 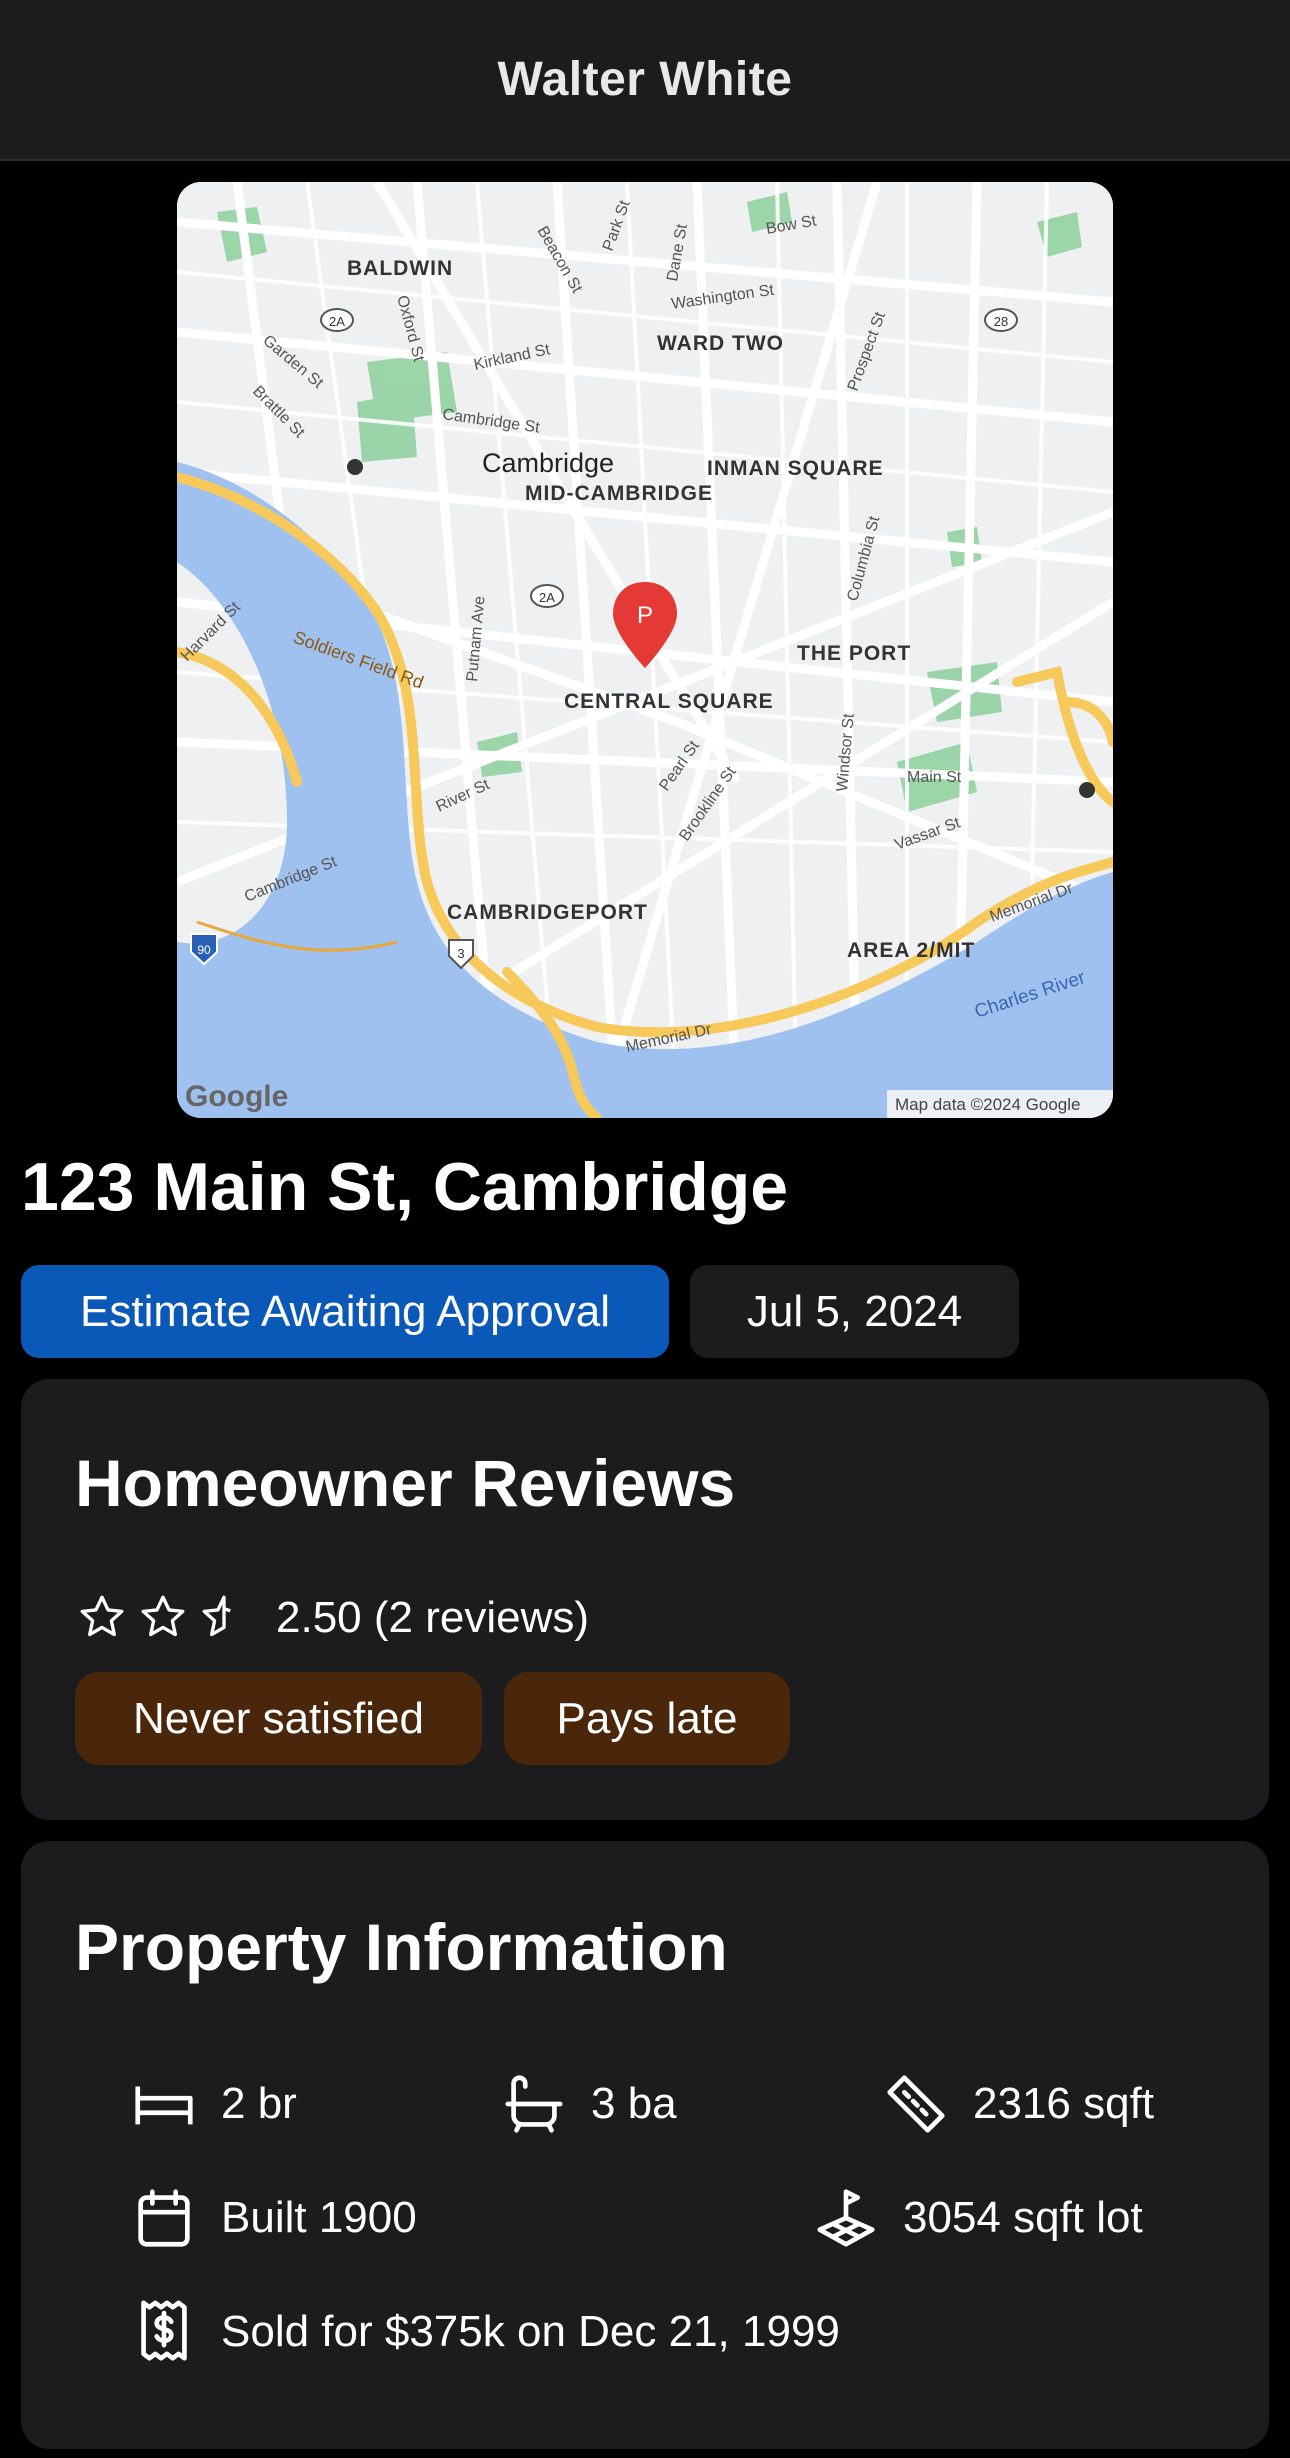 What do you see at coordinates (846, 2218) in the screenshot?
I see `lot-icon` at bounding box center [846, 2218].